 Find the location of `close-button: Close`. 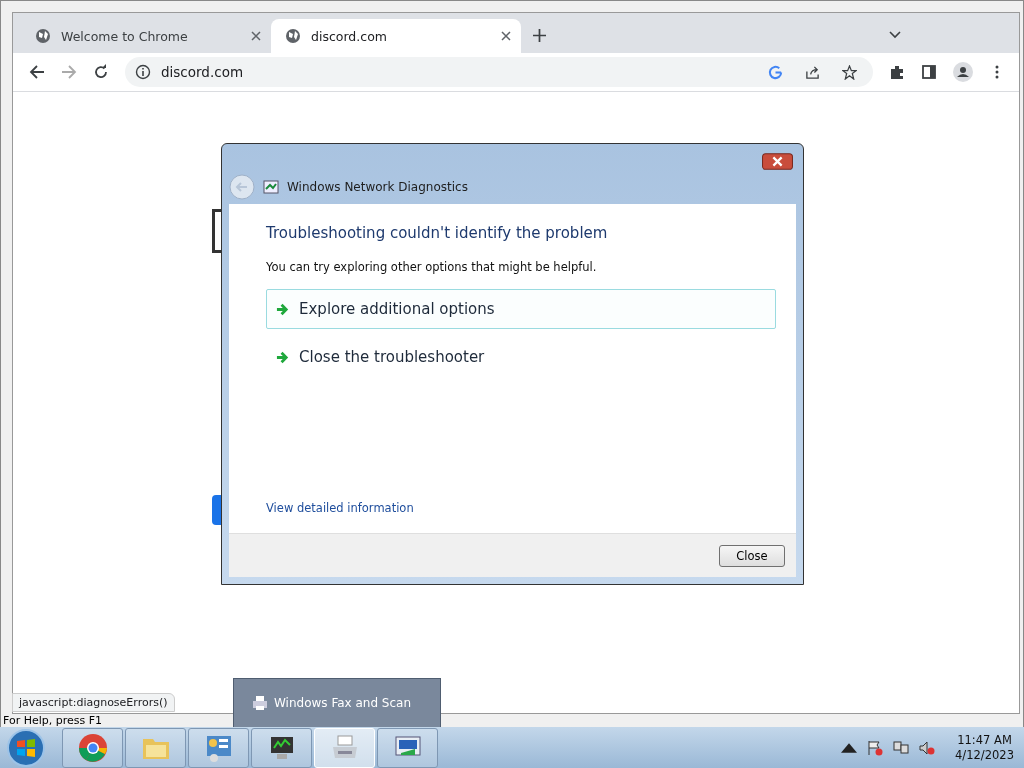

close-button: Close is located at coordinates (752, 555).